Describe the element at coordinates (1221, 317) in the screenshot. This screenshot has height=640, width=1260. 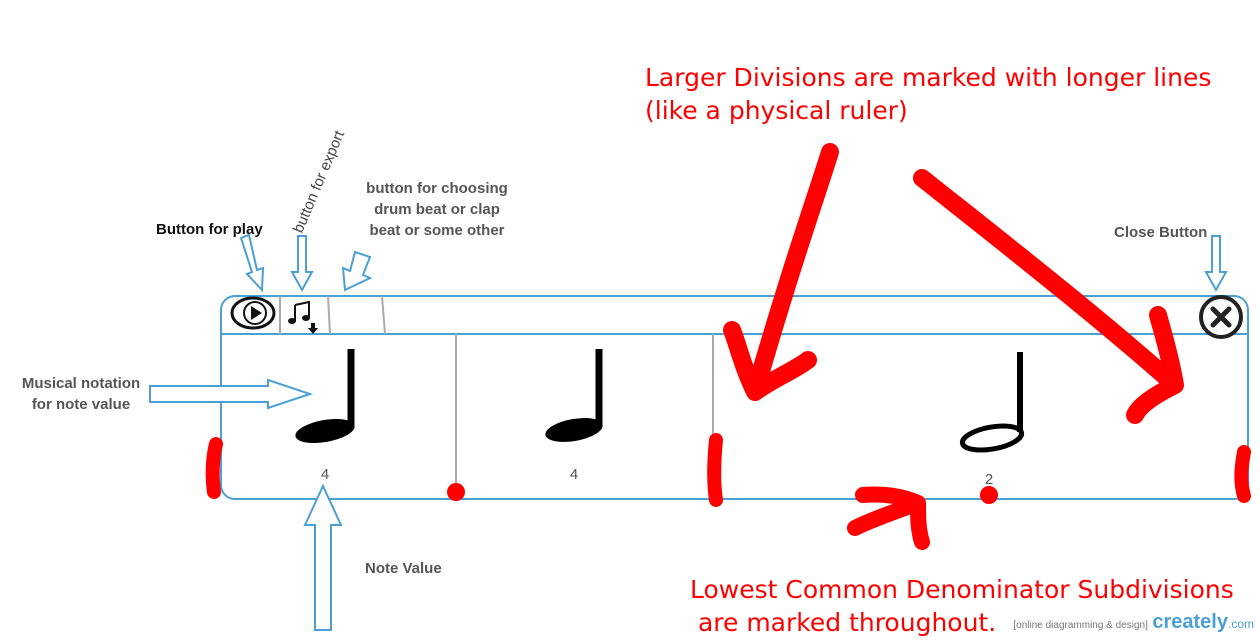
I see `close-button` at that location.